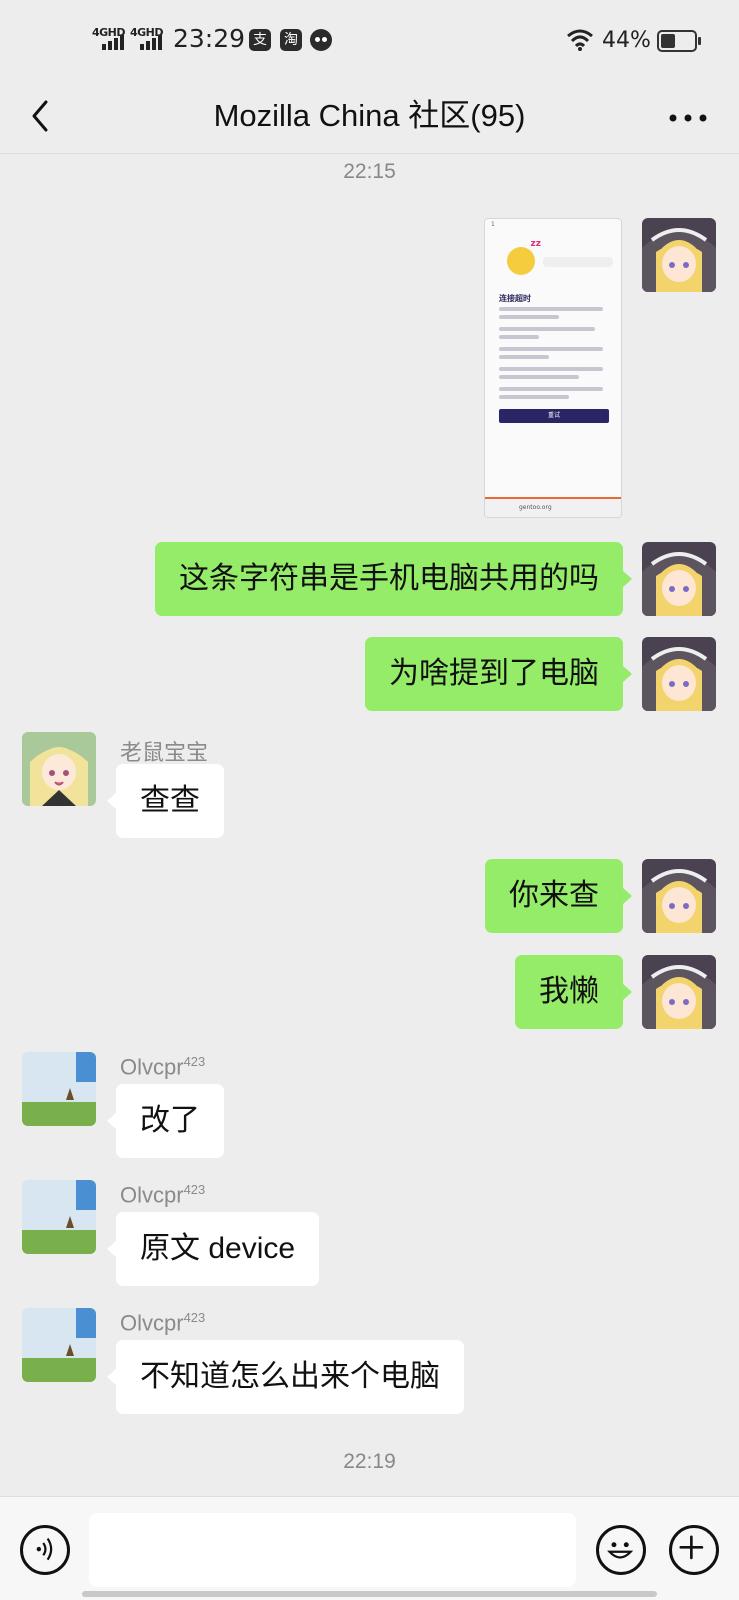  What do you see at coordinates (578, 262) in the screenshot?
I see `thumb-placeholder` at bounding box center [578, 262].